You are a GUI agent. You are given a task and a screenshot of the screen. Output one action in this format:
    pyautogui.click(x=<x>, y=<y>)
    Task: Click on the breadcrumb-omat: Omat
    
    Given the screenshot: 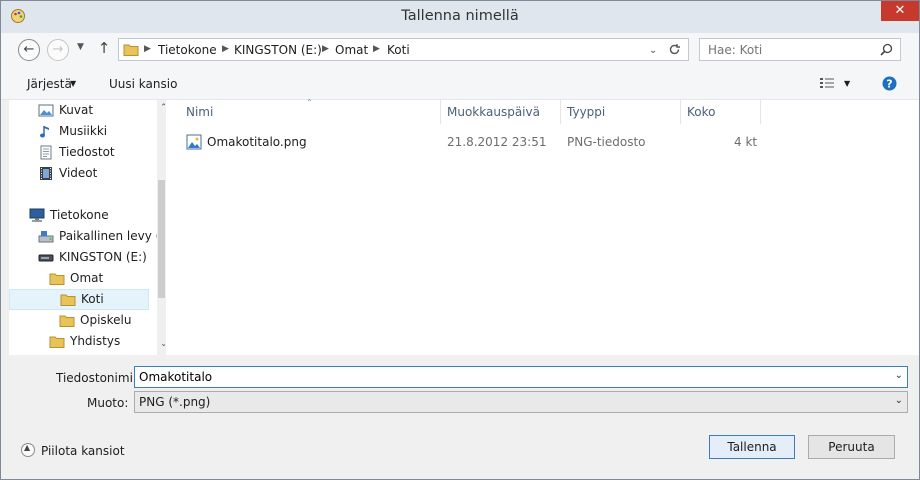 What is the action you would take?
    pyautogui.click(x=351, y=50)
    